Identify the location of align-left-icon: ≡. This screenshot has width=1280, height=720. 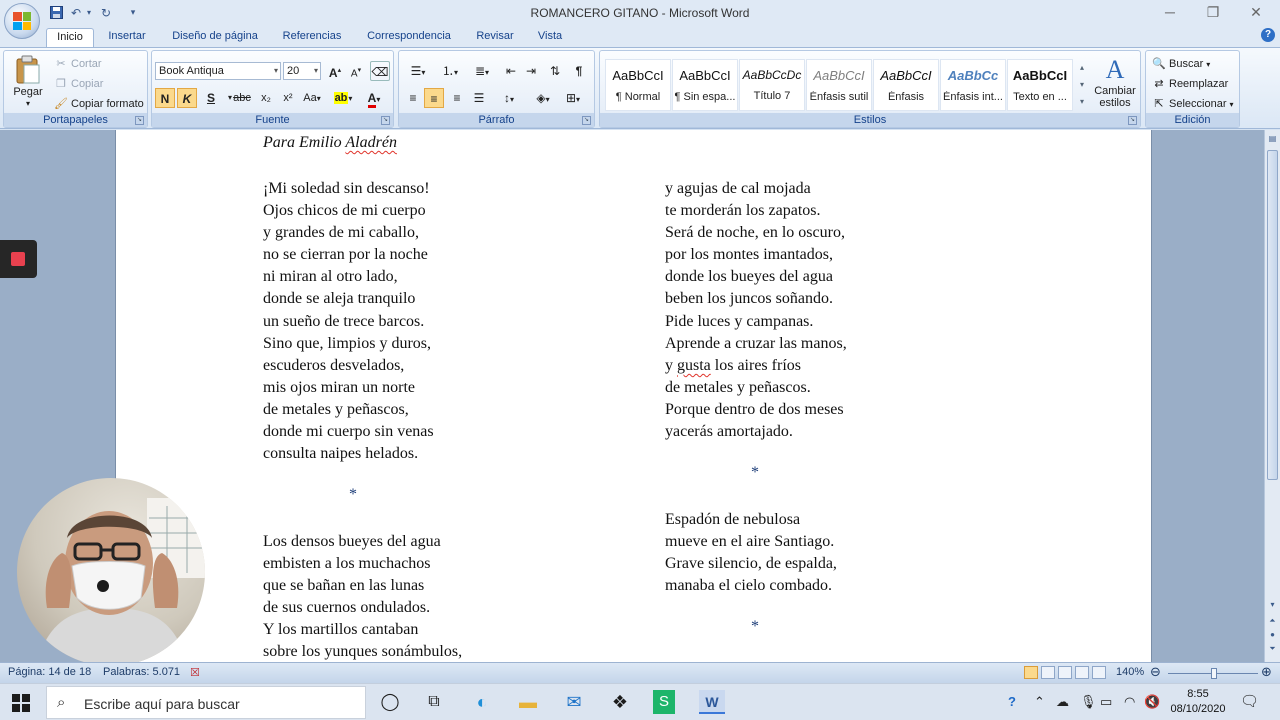
(413, 98).